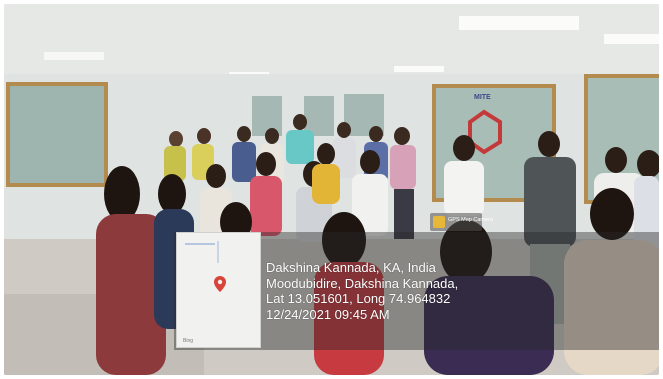 This screenshot has width=663, height=379. I want to click on wall-logo-text: MITE, so click(482, 97).